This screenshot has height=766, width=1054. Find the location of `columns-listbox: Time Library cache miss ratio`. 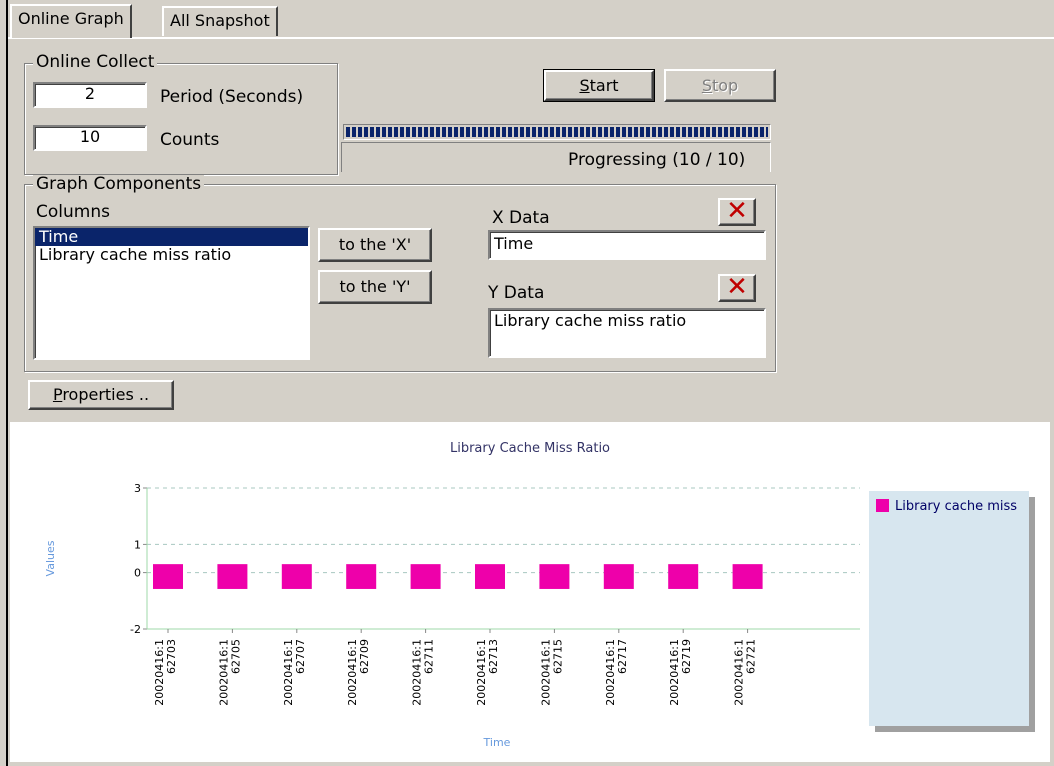

columns-listbox: Time Library cache miss ratio is located at coordinates (171, 293).